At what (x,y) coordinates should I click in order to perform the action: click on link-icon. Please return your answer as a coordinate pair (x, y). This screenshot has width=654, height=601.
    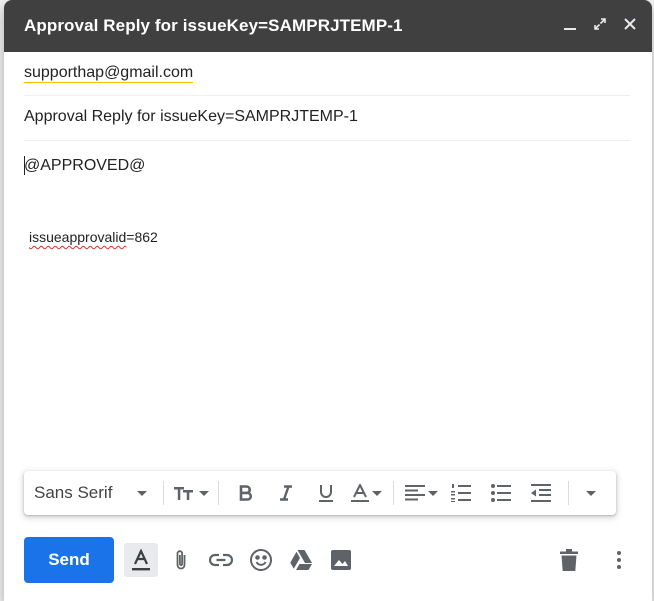
    Looking at the image, I should click on (221, 560).